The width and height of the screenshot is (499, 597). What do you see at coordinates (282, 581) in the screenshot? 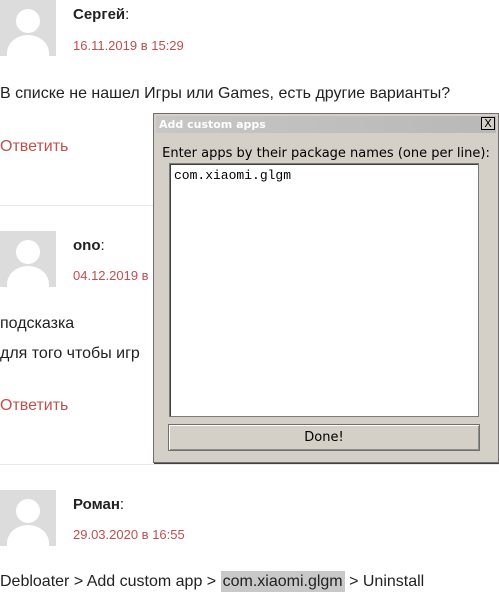
I see `highlighted-package-name: com.xiaomi.glgm` at bounding box center [282, 581].